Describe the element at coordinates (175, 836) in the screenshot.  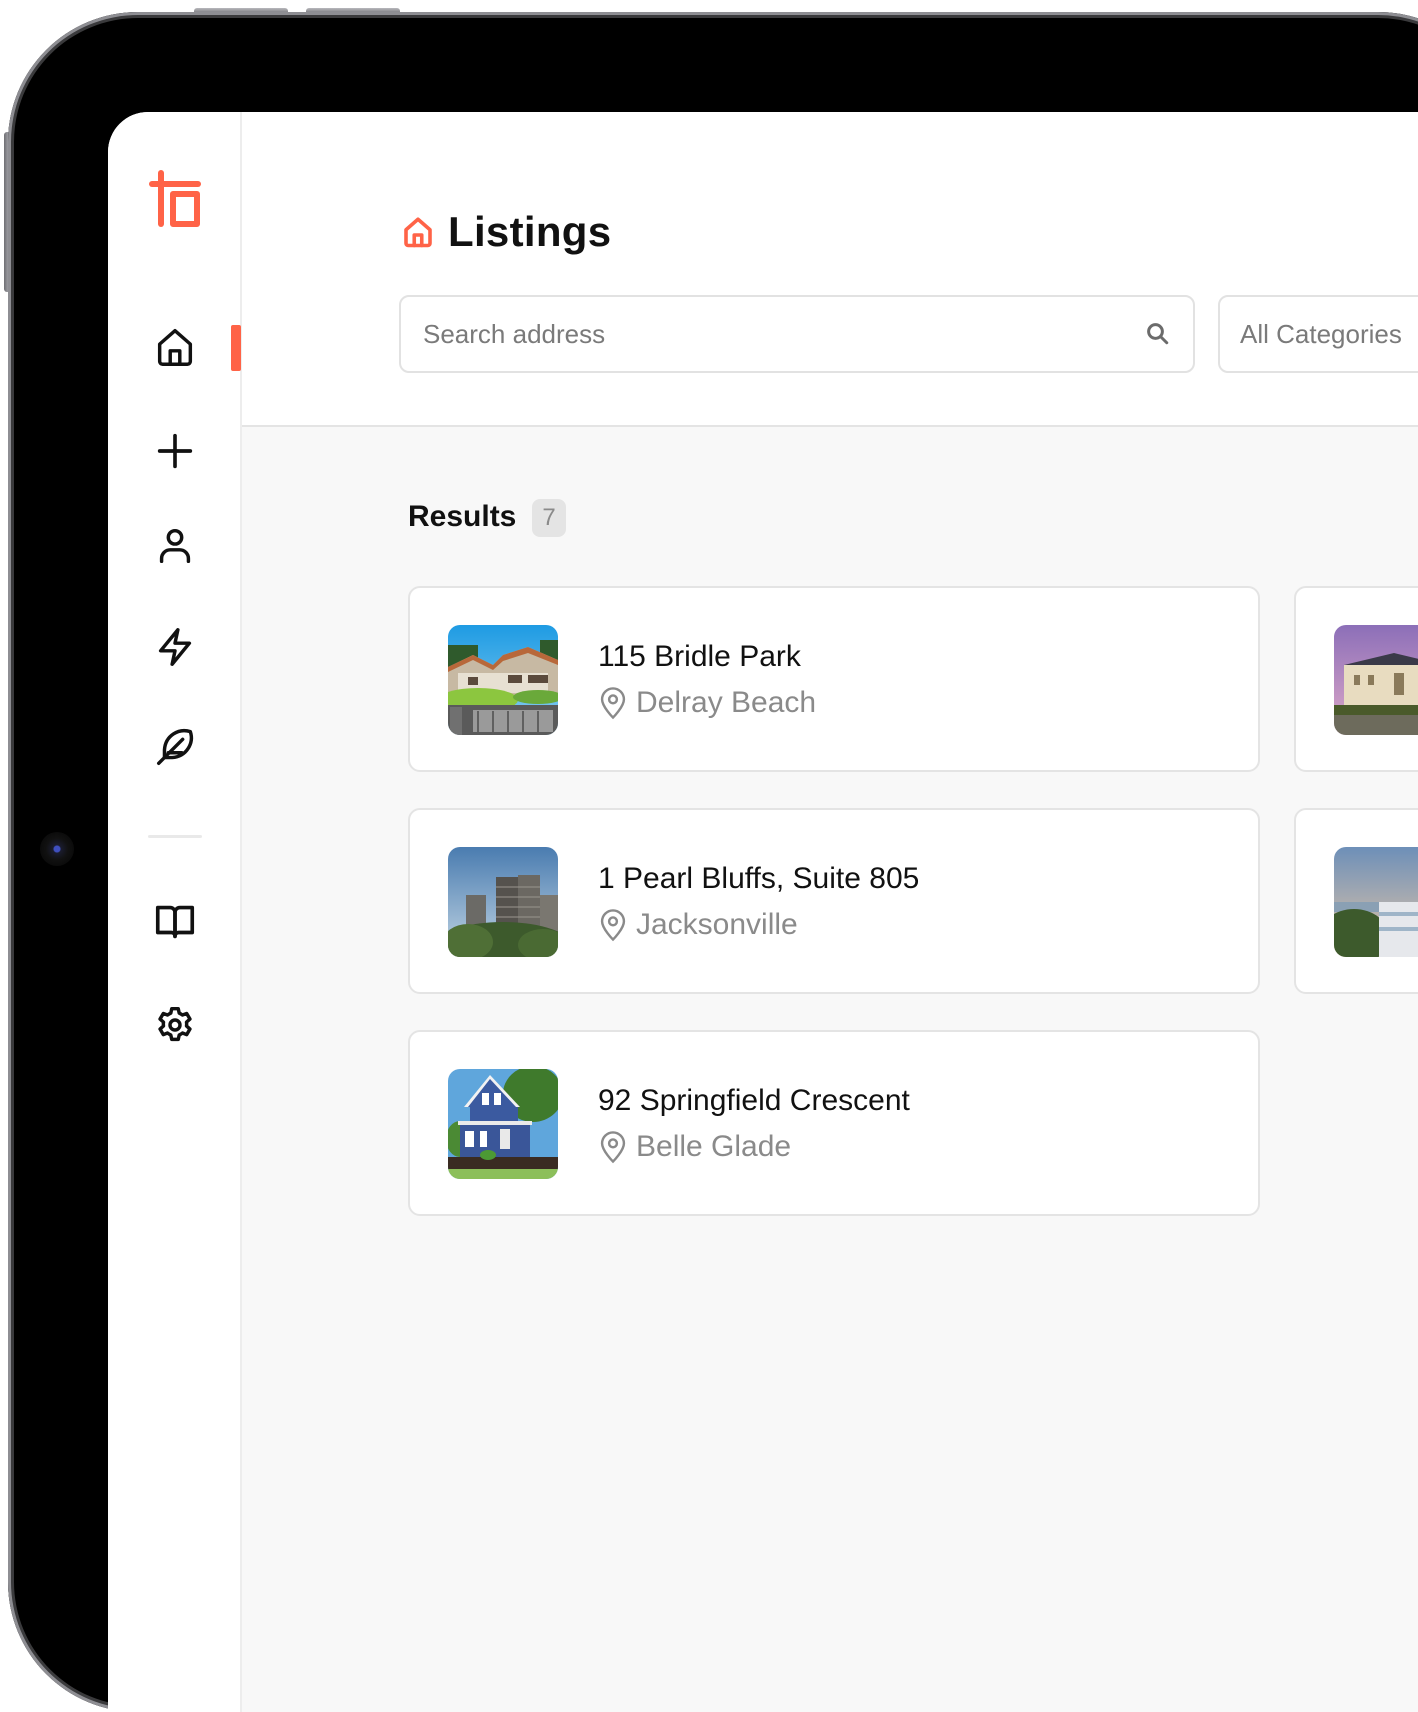
I see `sidebar-divider` at that location.